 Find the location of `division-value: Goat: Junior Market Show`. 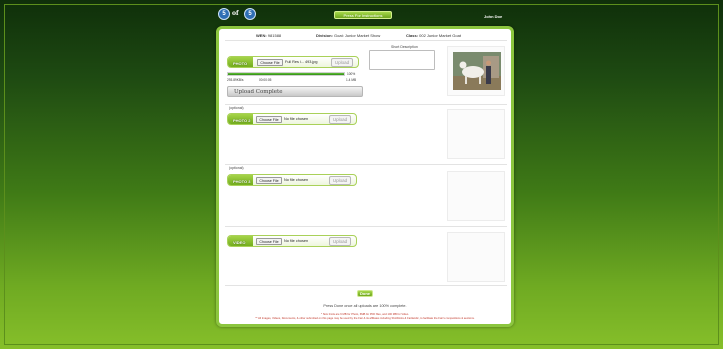

division-value: Goat: Junior Market Show is located at coordinates (357, 35).